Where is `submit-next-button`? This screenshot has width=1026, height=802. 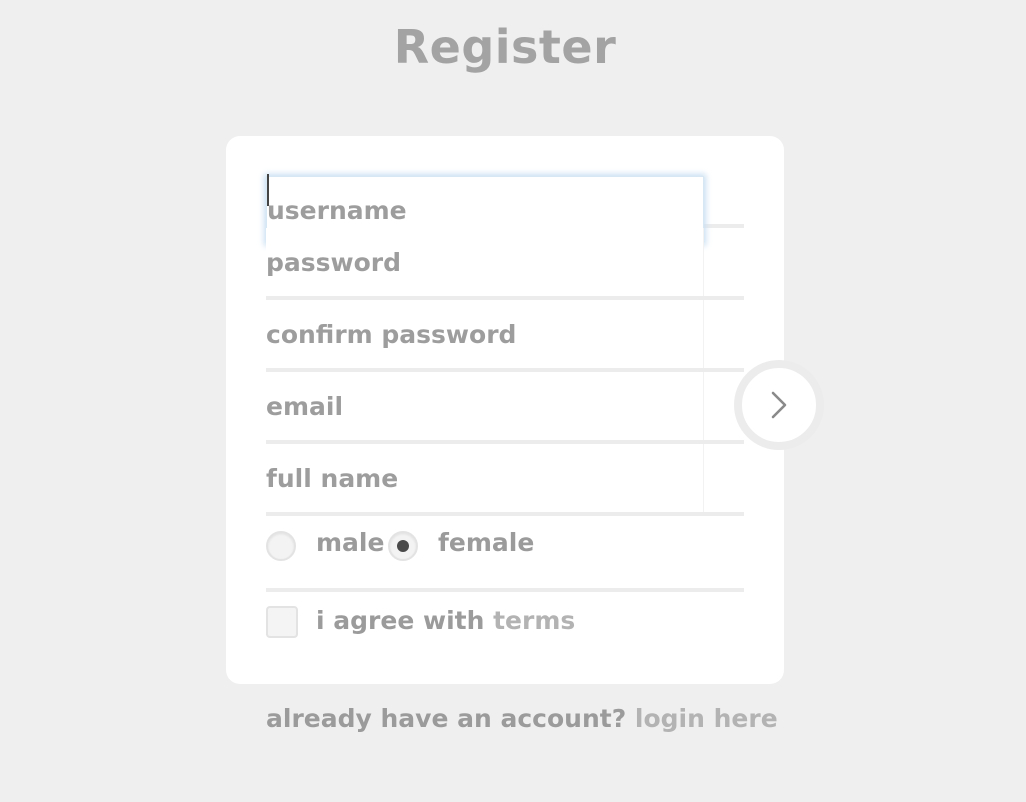
submit-next-button is located at coordinates (779, 405).